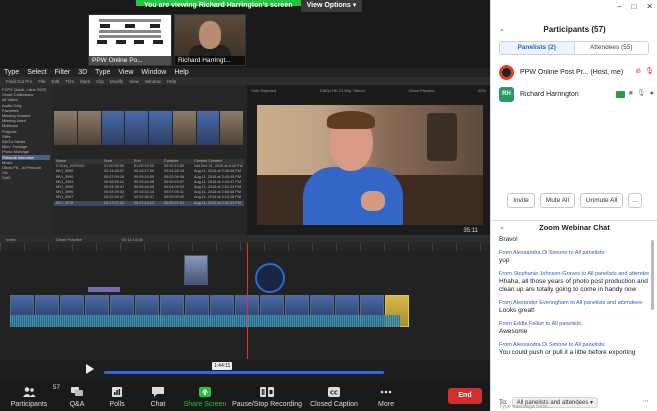 Image resolution: width=657 pixels, height=411 pixels. I want to click on view-options-label: View Options, so click(328, 5).